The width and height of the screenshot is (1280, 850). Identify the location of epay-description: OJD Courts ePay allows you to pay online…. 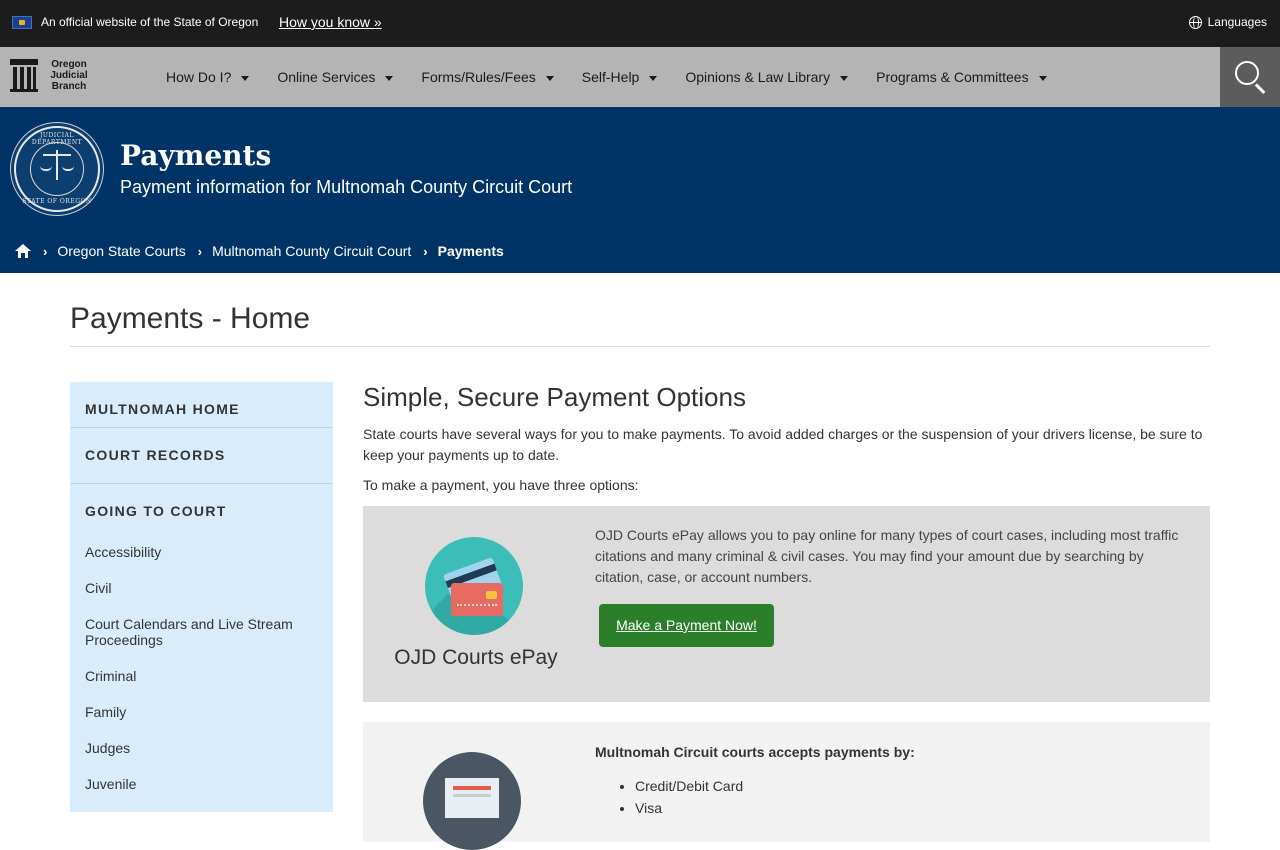
(887, 556).